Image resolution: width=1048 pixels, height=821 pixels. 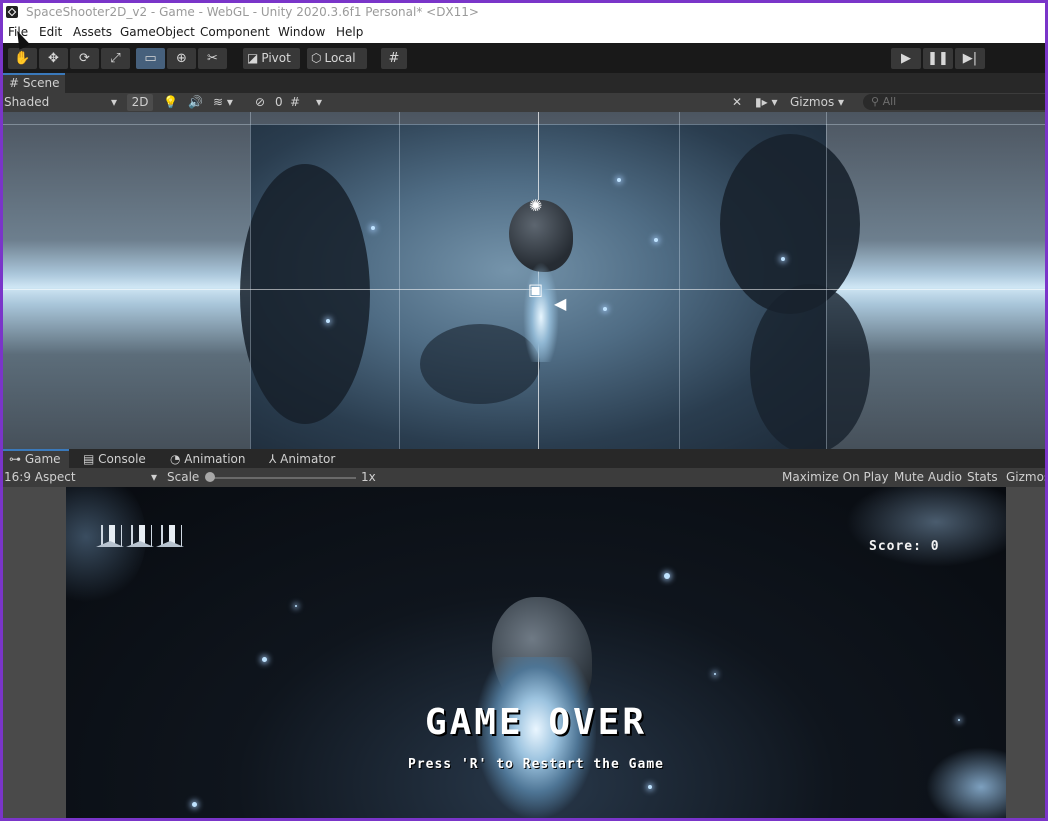 What do you see at coordinates (210, 477) in the screenshot?
I see `scale-slider-handle` at bounding box center [210, 477].